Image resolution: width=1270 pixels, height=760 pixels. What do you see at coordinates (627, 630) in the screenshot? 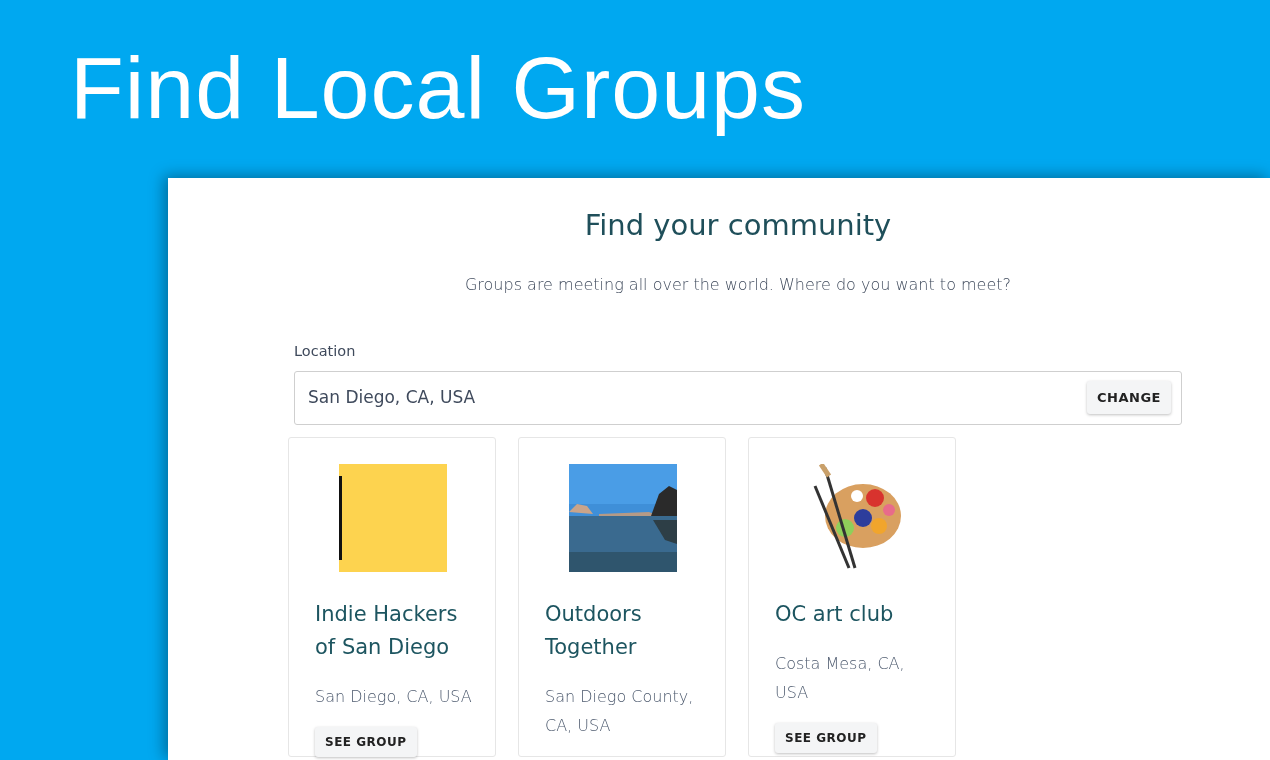
I see `group-name: Outdoors Together` at bounding box center [627, 630].